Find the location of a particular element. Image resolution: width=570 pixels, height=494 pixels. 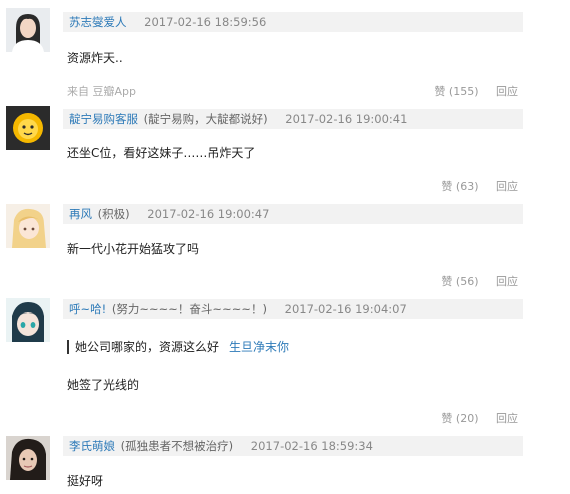

user-signature: (孤独患者不想被治疗) is located at coordinates (177, 446).